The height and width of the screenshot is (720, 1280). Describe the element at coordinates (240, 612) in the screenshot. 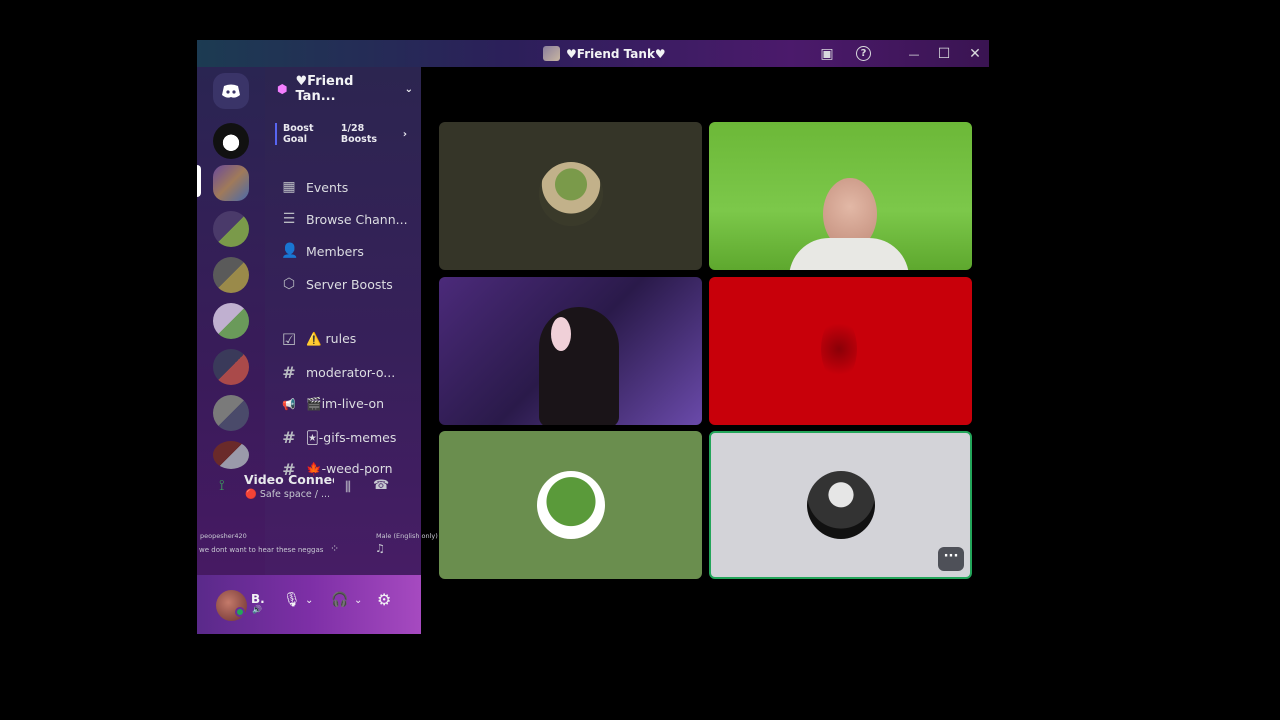

I see `online-status-icon` at that location.